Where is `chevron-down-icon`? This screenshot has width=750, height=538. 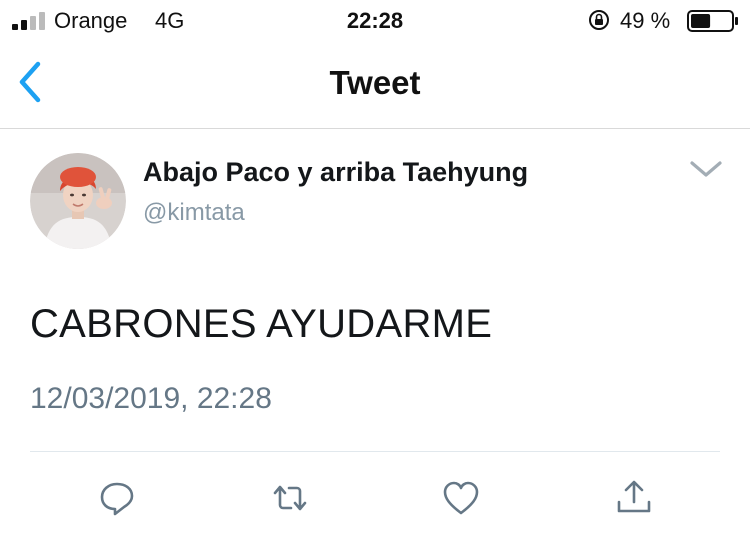 chevron-down-icon is located at coordinates (706, 169).